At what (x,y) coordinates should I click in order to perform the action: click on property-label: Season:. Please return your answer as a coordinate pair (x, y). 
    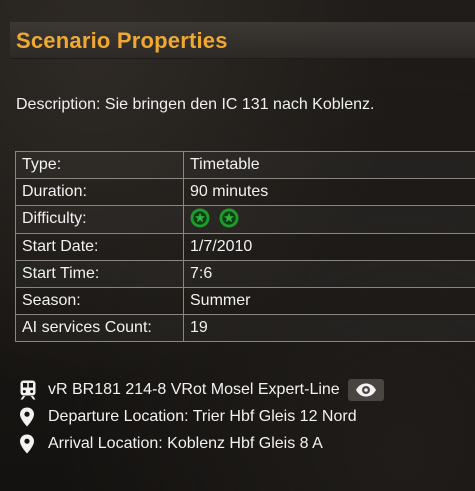
    Looking at the image, I should click on (99, 301).